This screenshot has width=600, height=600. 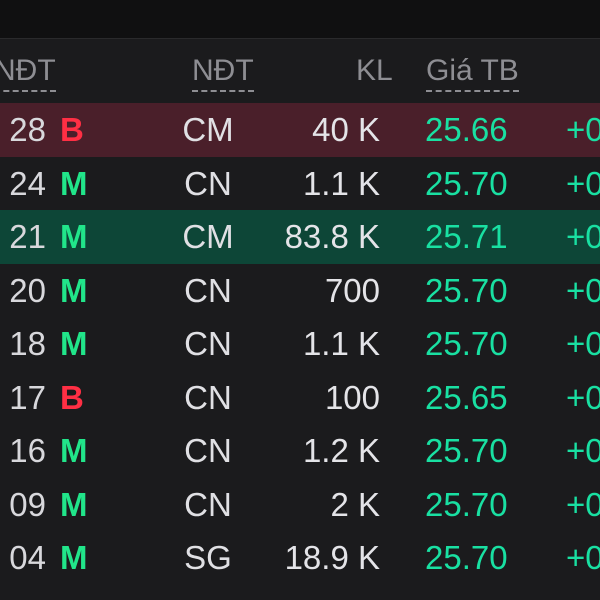 I want to click on trade-time: 16, so click(x=27, y=450).